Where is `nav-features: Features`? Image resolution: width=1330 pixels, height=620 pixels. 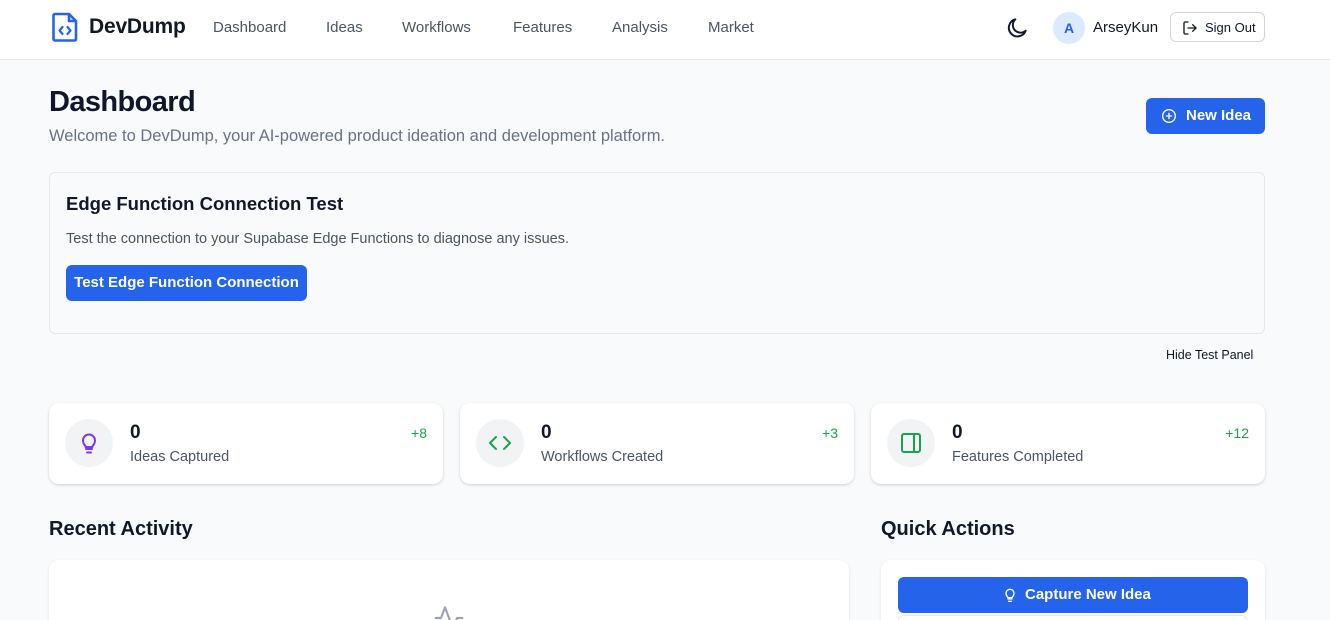
nav-features: Features is located at coordinates (542, 27).